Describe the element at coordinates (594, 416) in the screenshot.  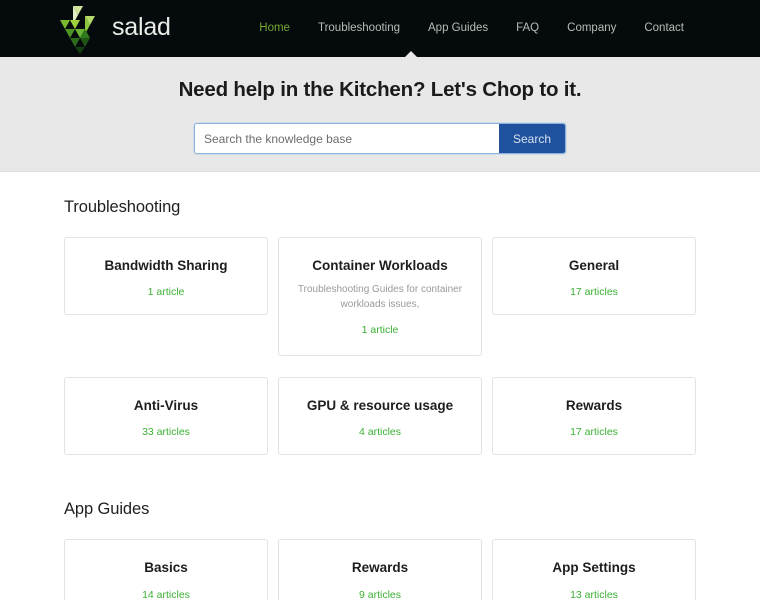
I see `category-card: Rewards 17 articles` at that location.